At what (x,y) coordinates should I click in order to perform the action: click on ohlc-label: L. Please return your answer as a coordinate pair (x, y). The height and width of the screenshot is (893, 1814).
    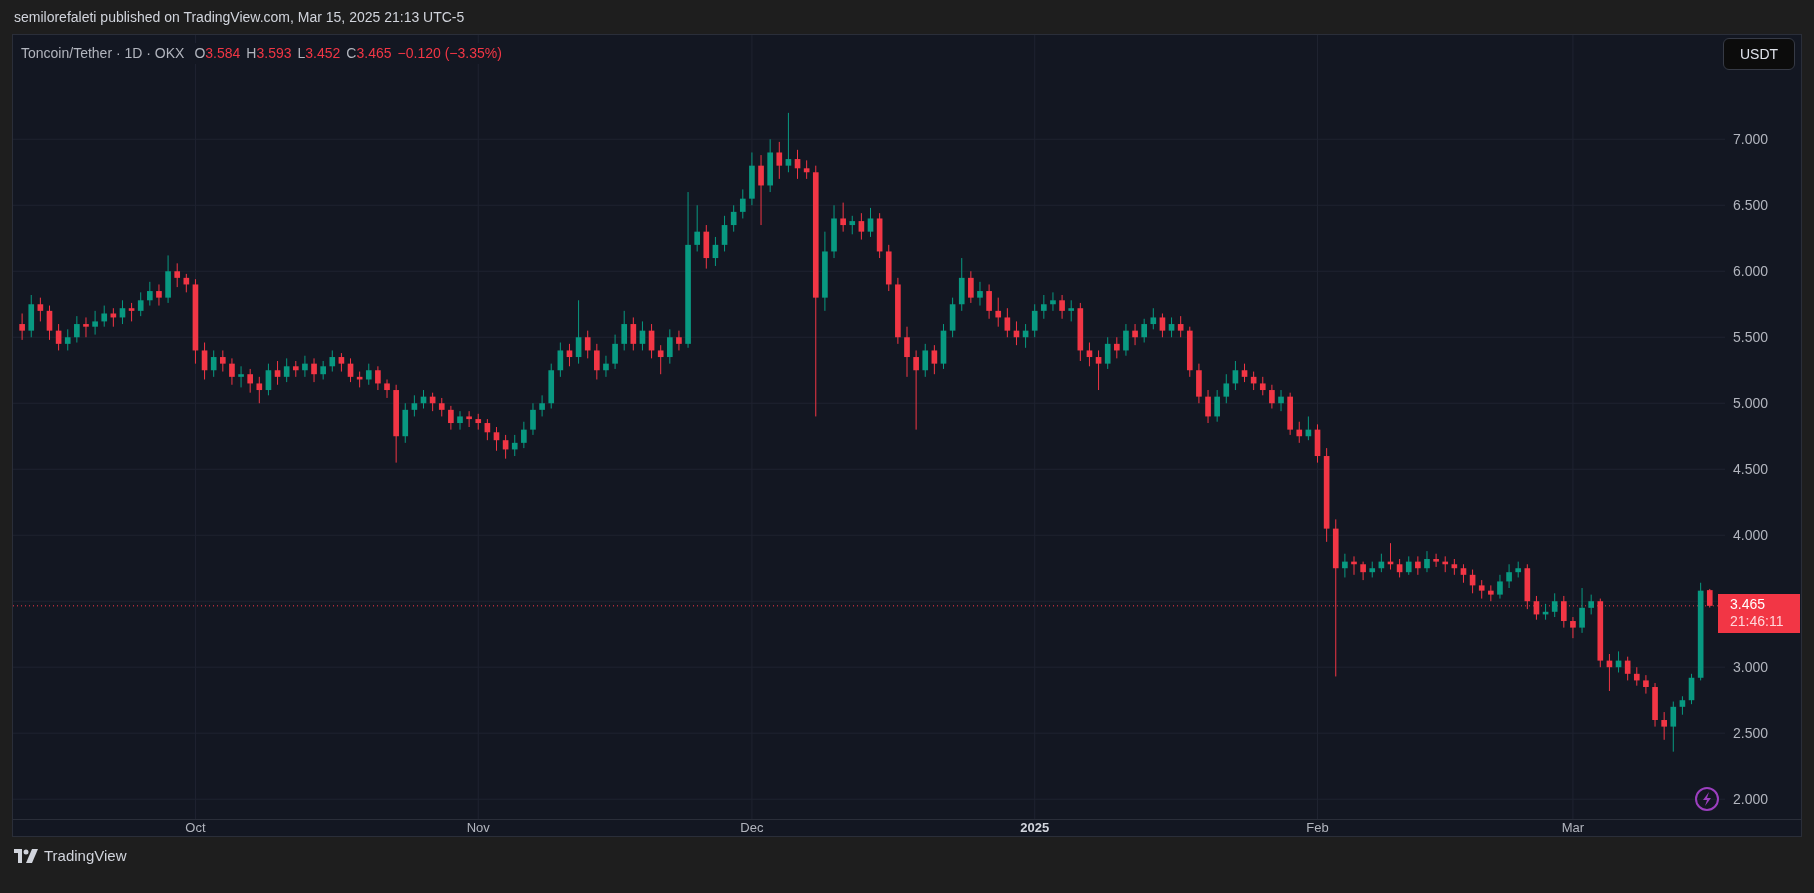
    Looking at the image, I should click on (301, 53).